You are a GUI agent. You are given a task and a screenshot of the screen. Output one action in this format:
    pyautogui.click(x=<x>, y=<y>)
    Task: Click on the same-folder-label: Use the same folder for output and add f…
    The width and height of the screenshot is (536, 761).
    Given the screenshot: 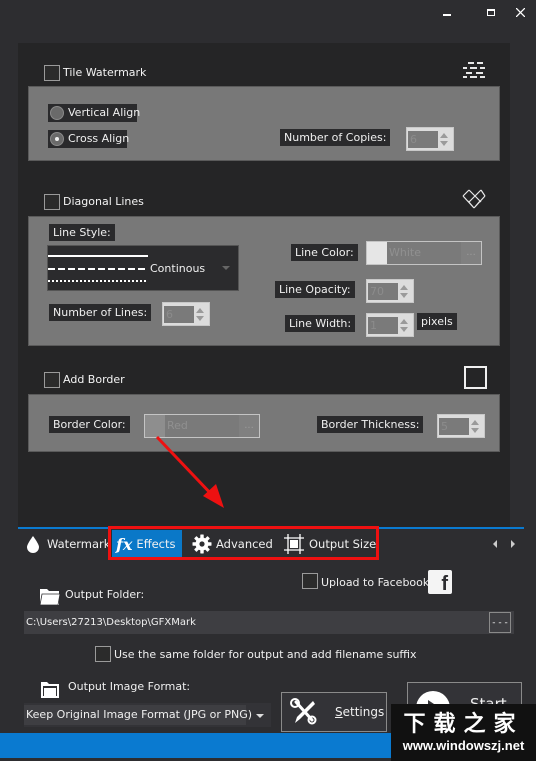 What is the action you would take?
    pyautogui.click(x=265, y=654)
    